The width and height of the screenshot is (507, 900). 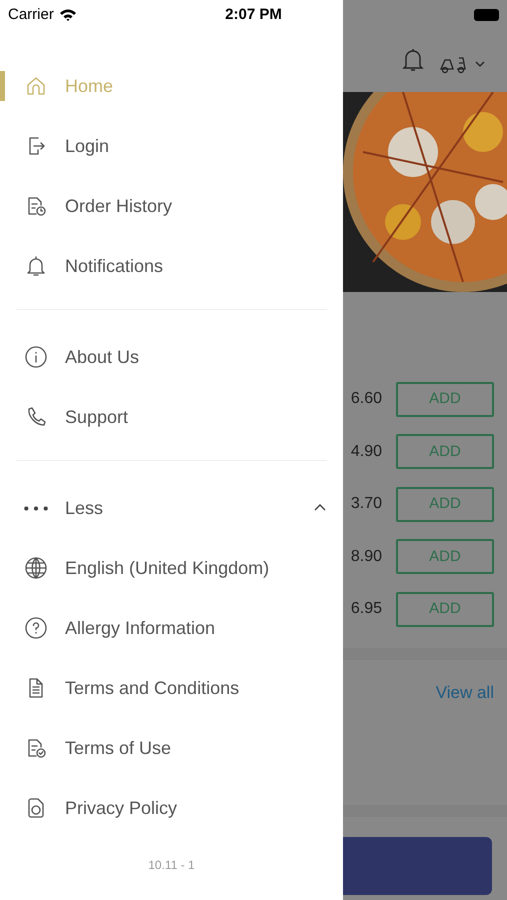 I want to click on battery-icon, so click(x=486, y=15).